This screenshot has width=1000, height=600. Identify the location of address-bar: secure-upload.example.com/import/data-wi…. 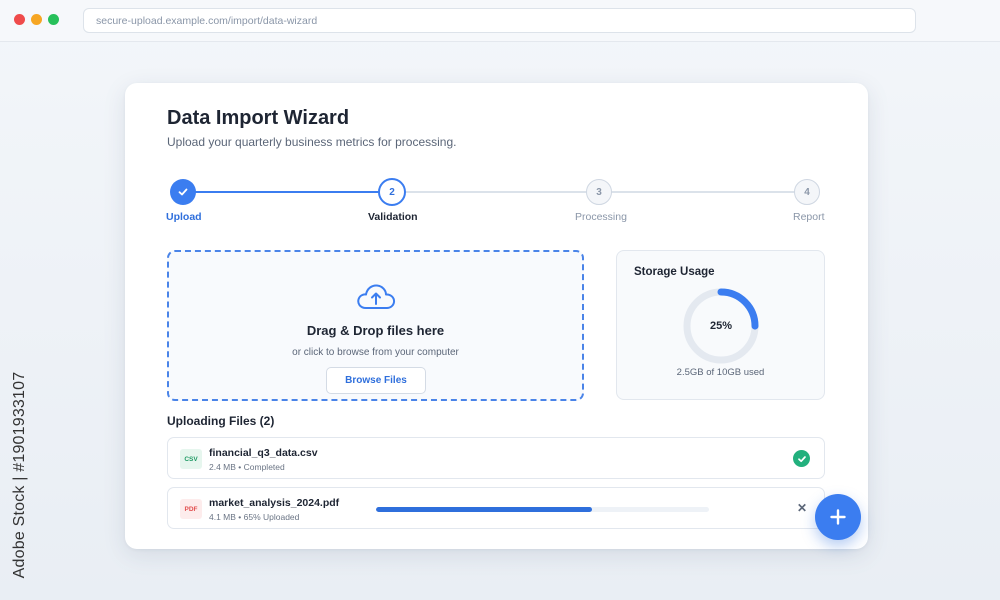
(499, 20).